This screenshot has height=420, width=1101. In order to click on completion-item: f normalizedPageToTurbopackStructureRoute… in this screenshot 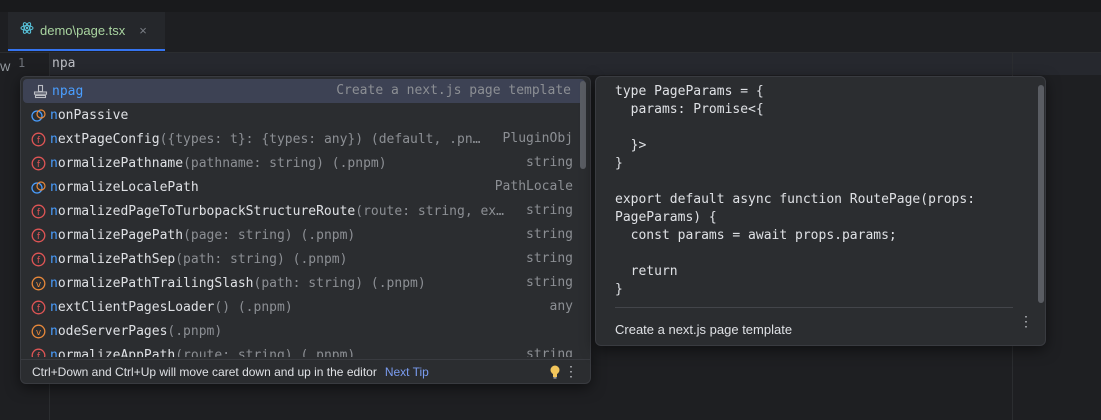, I will do `click(304, 211)`.